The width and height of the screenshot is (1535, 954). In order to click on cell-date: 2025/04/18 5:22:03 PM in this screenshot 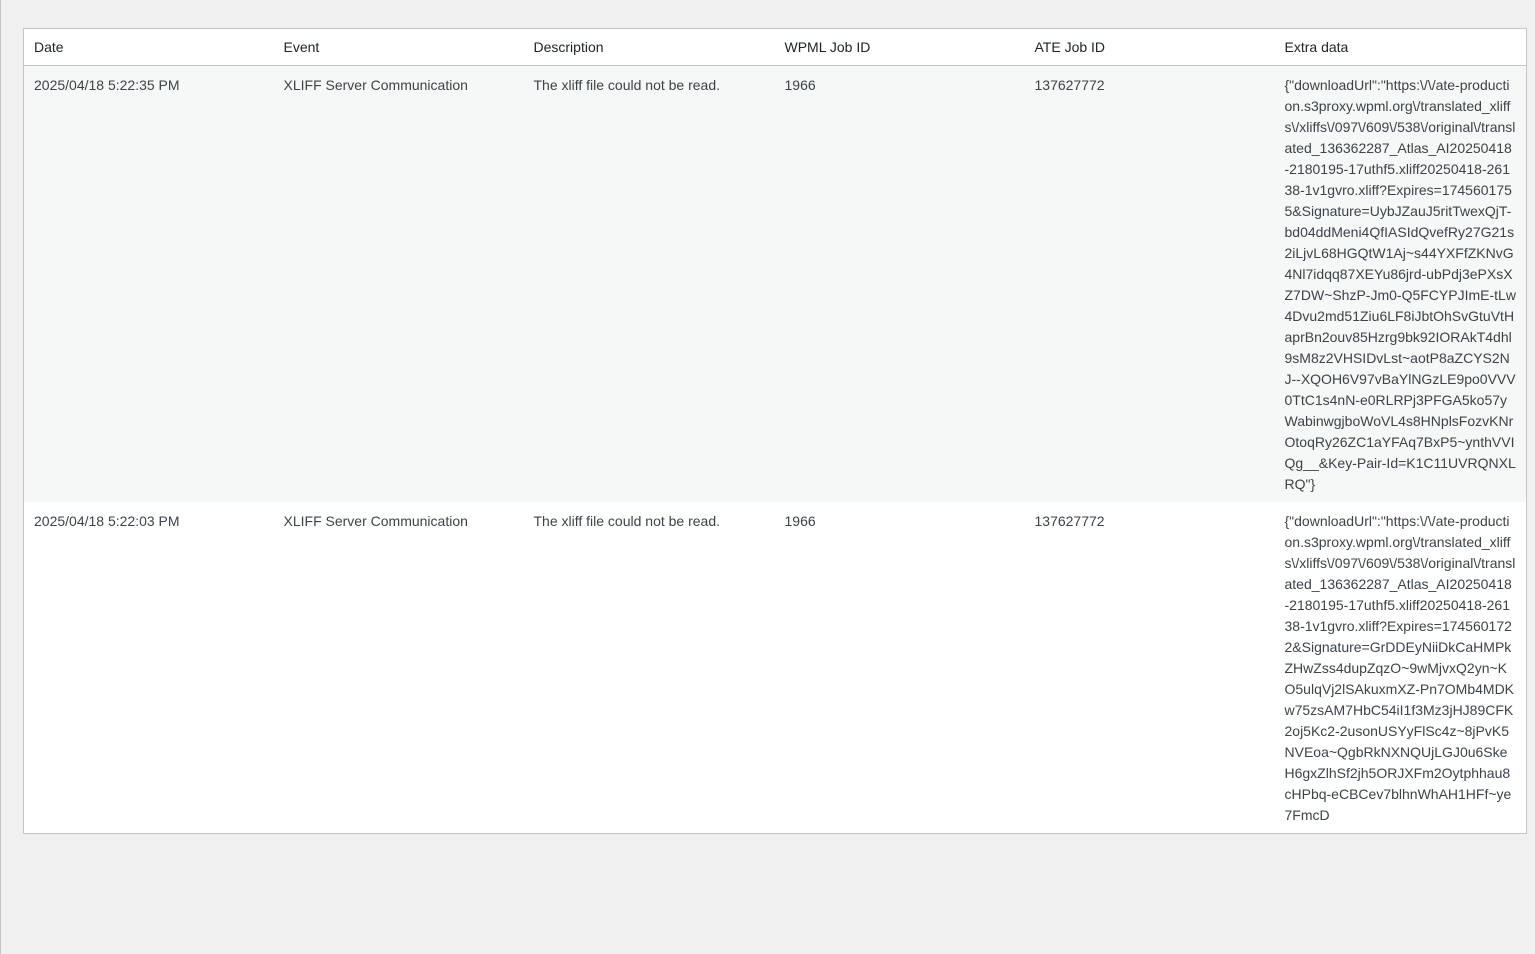, I will do `click(148, 668)`.